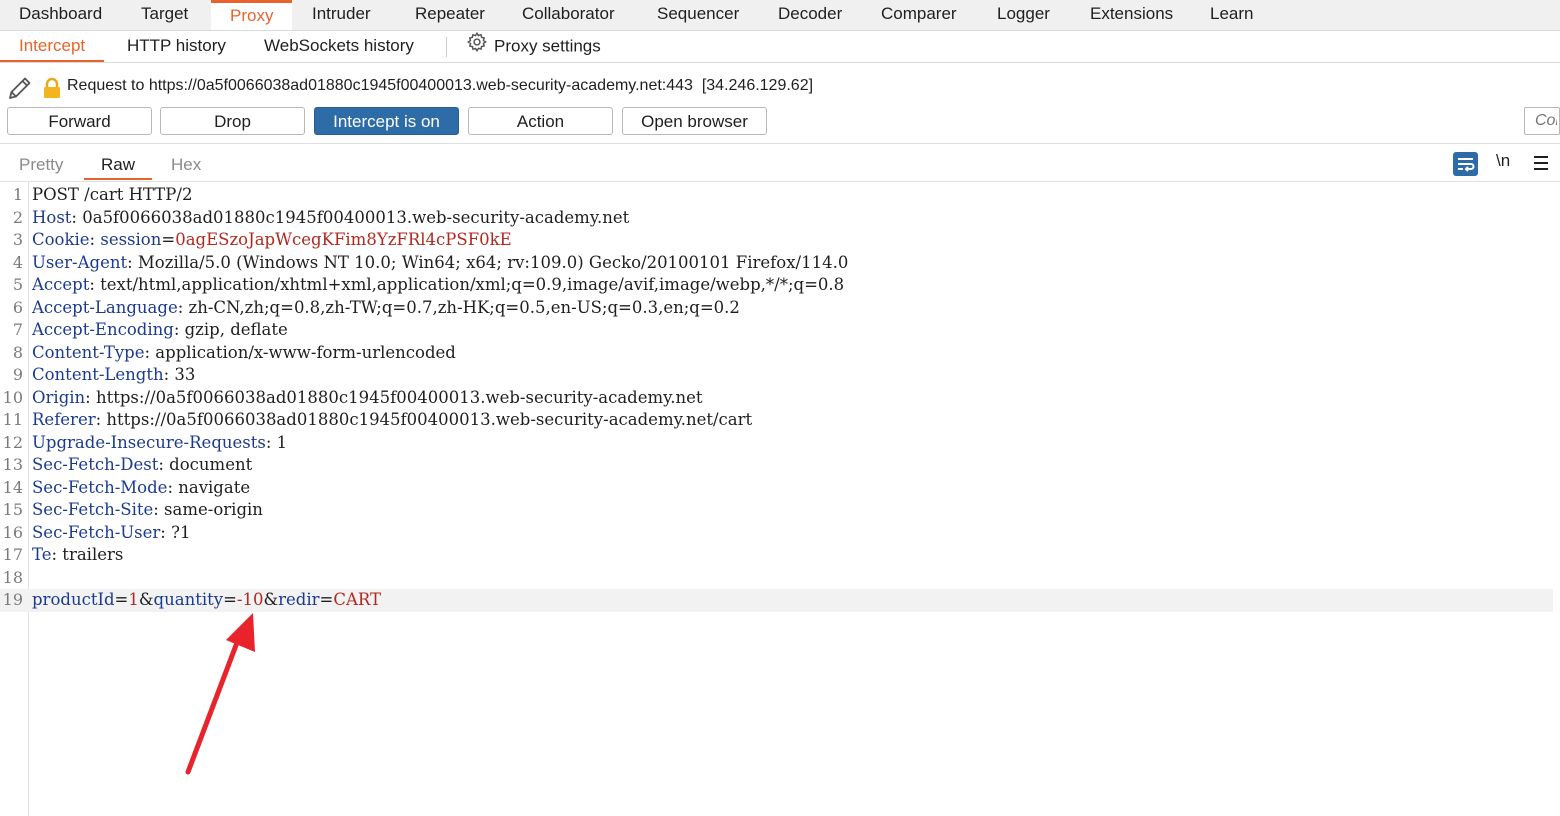  Describe the element at coordinates (42, 554) in the screenshot. I see `header-name: Te` at that location.